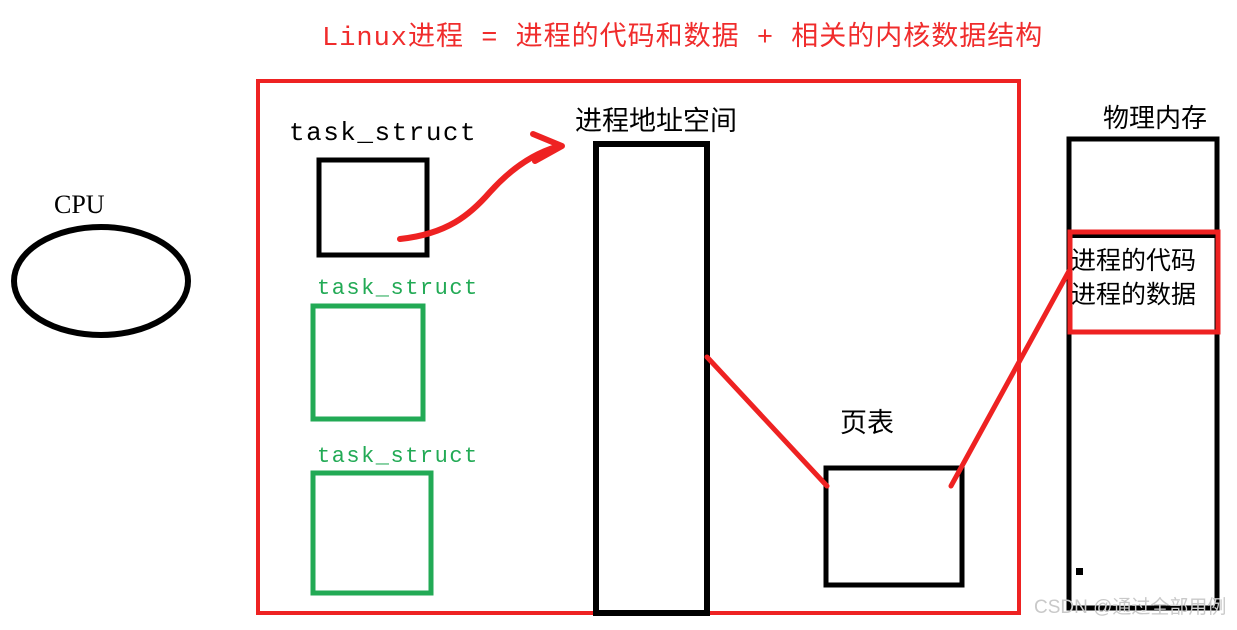 This screenshot has height=630, width=1237. Describe the element at coordinates (1130, 607) in the screenshot. I see `csdn-watermark: CSDN @通过全部用例` at that location.